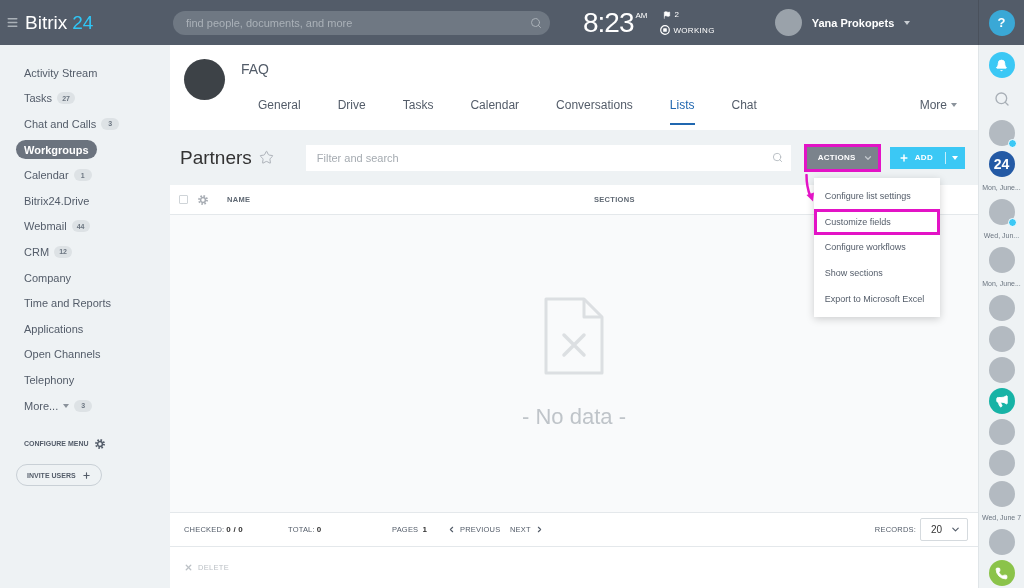 The height and width of the screenshot is (588, 1024). I want to click on sidebar-item: Applications, so click(54, 329).